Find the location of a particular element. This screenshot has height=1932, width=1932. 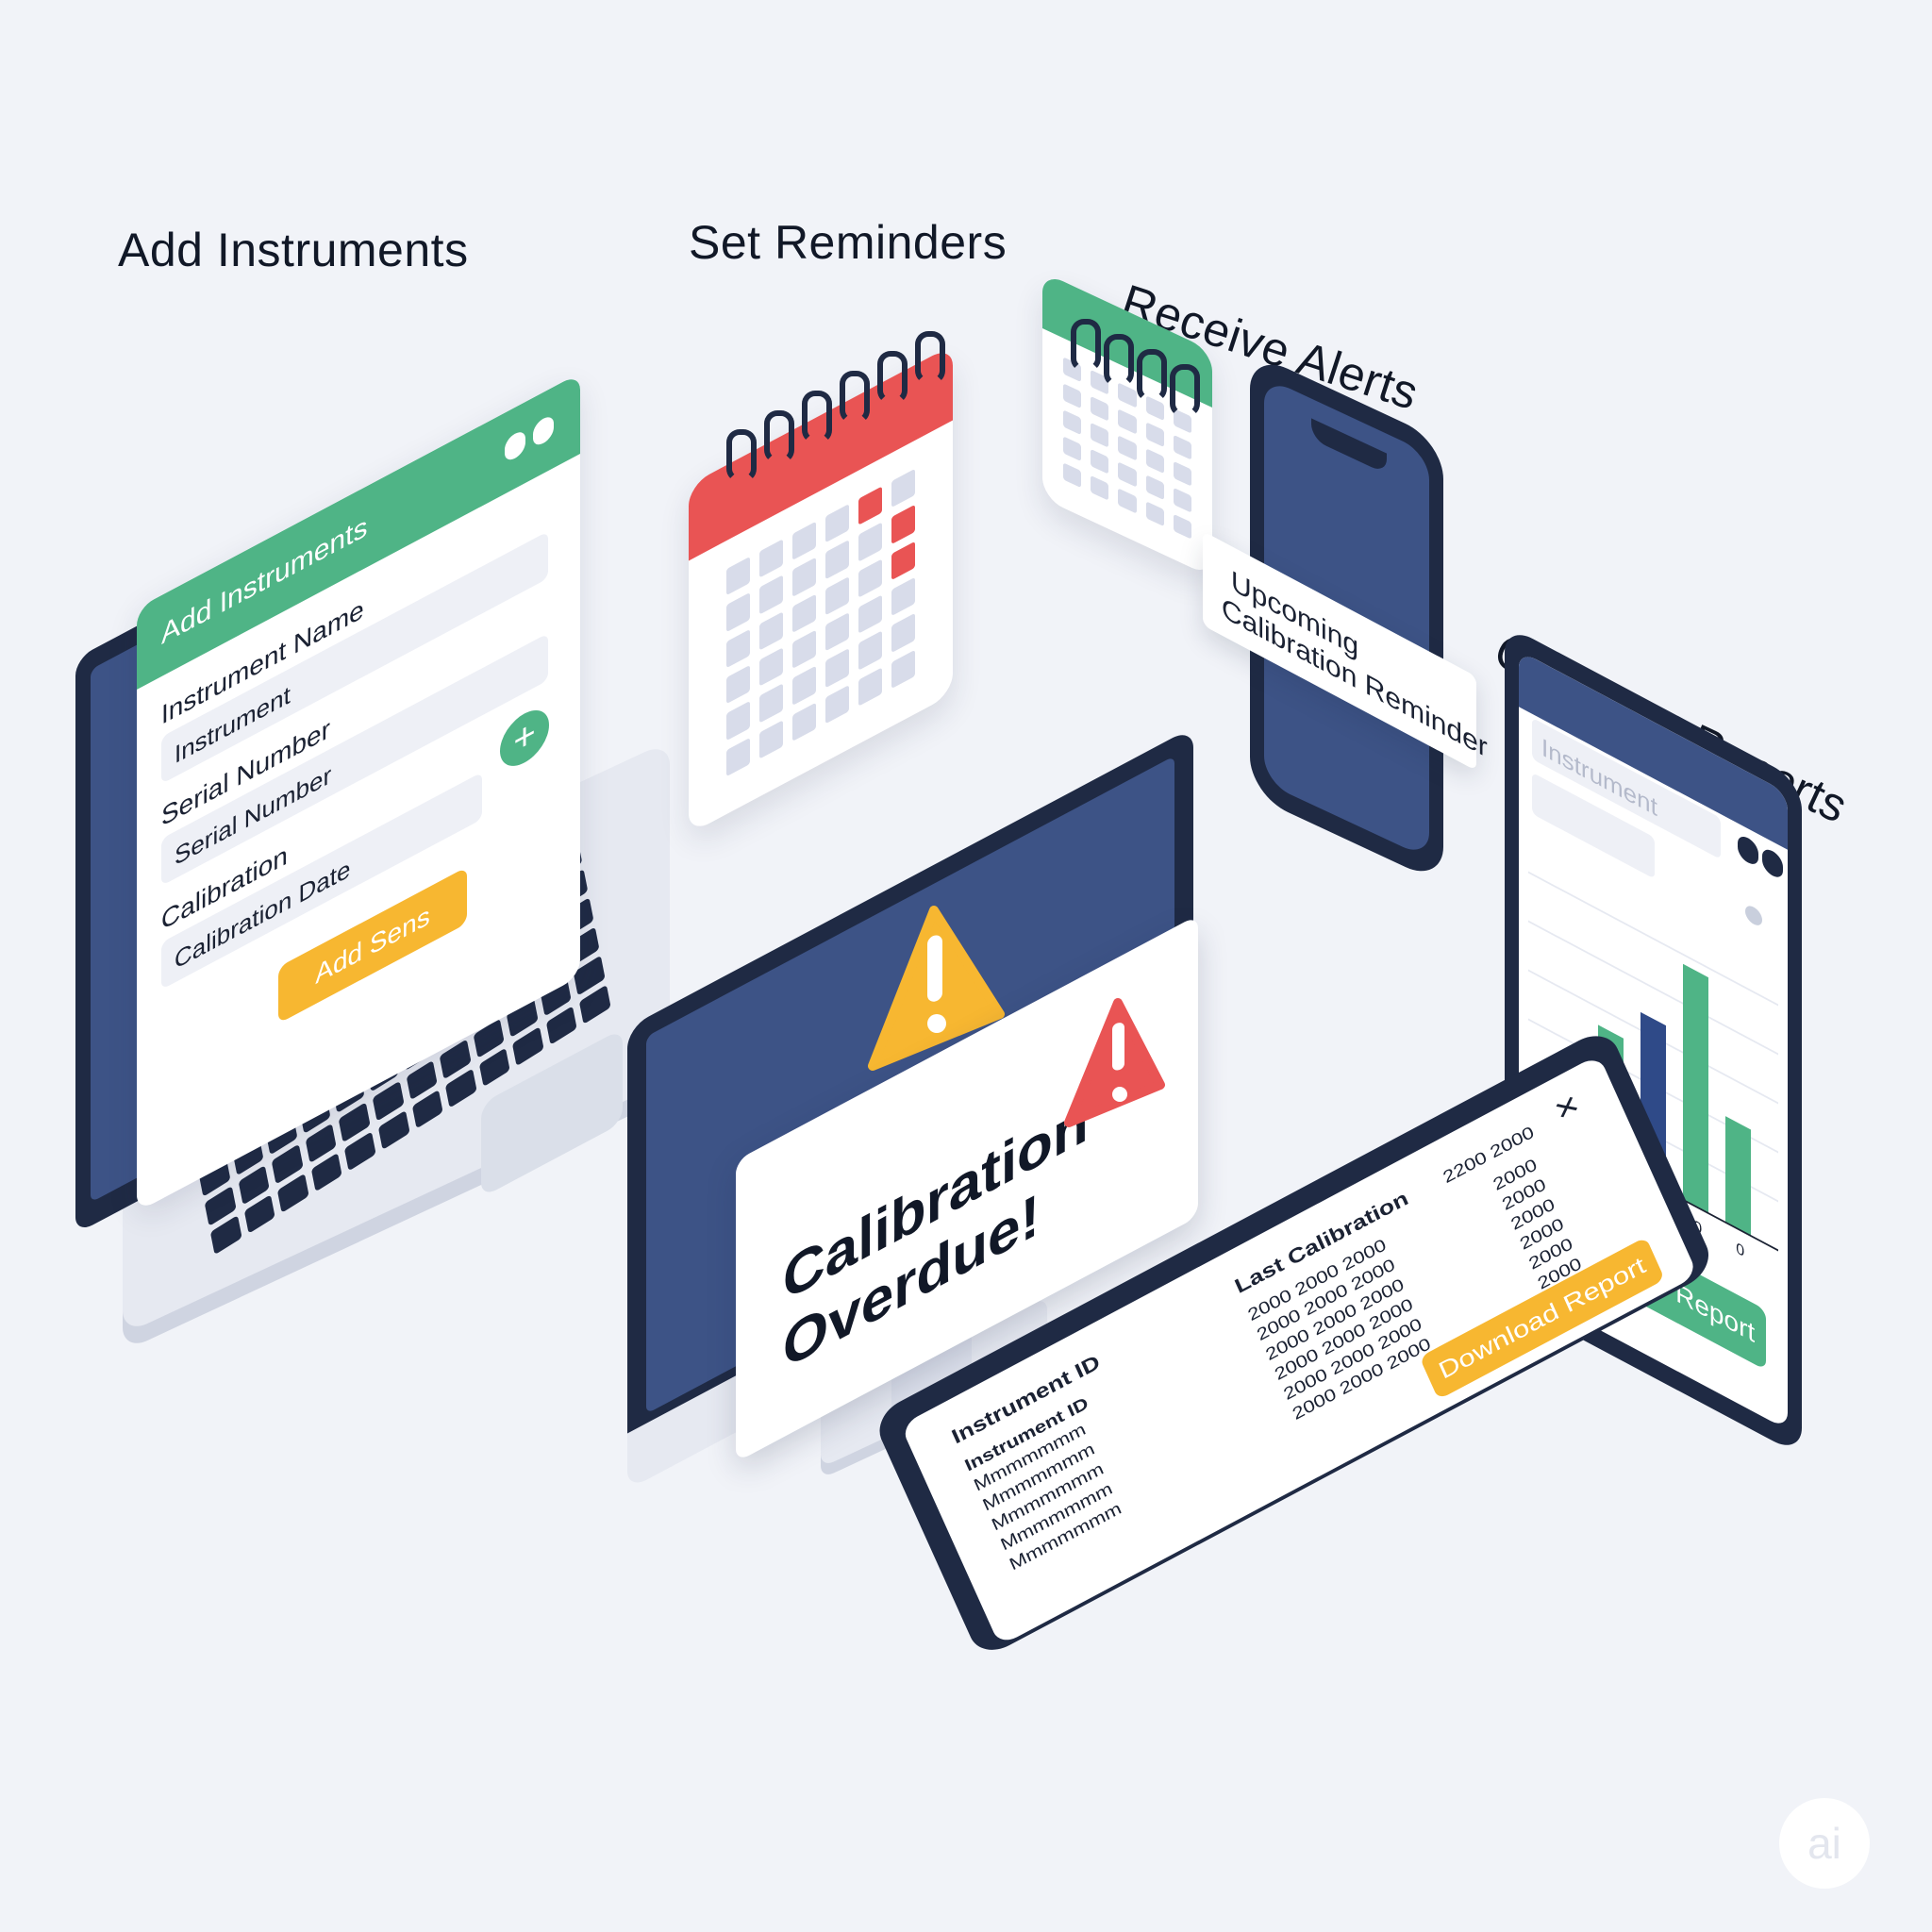

warning-icon is located at coordinates (1114, 1062).